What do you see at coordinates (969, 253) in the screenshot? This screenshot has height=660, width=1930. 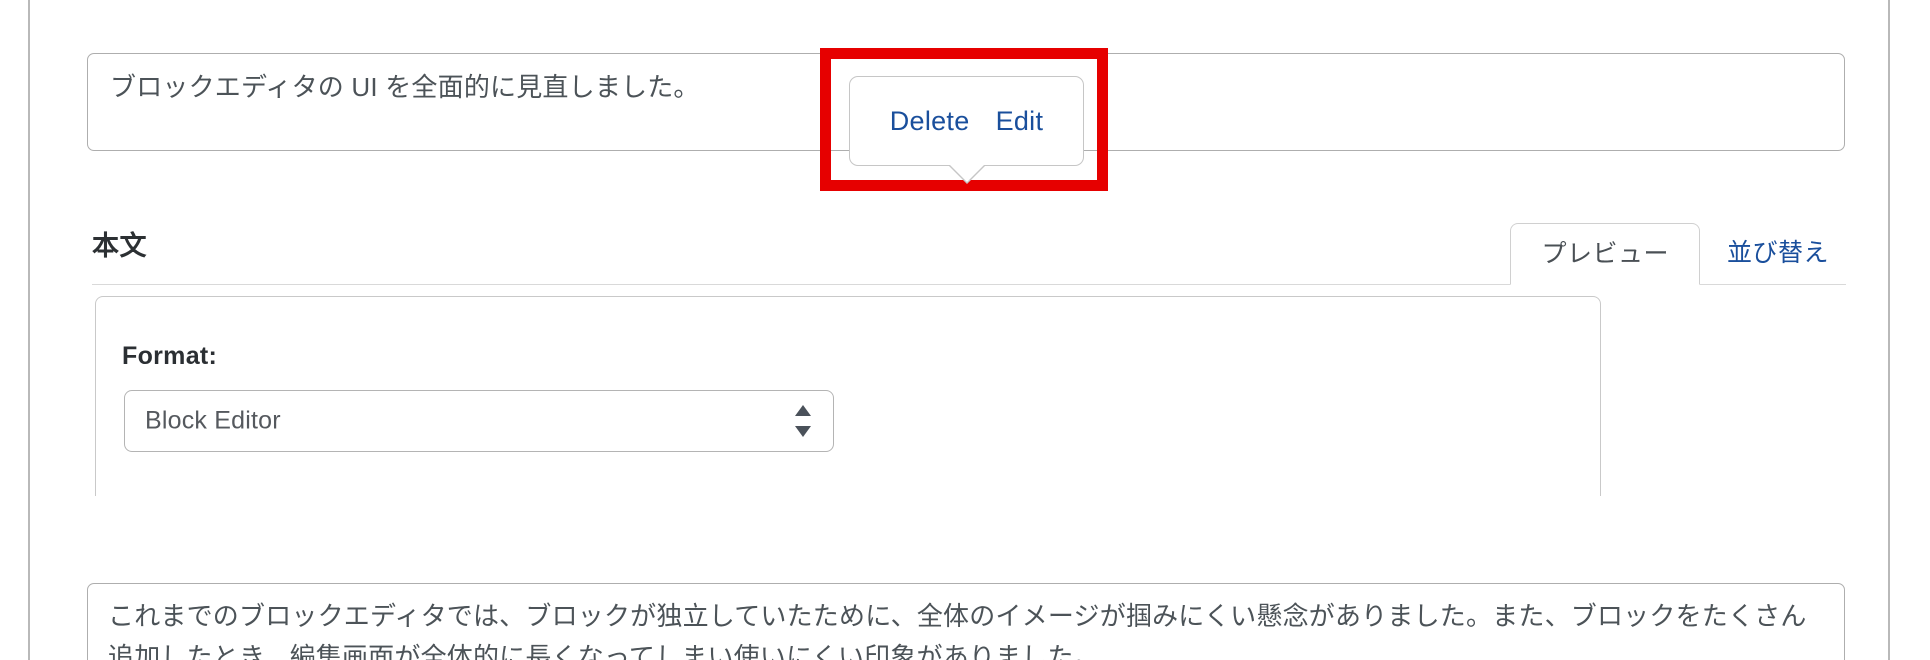 I see `tab-strip: プレビュー 並び替え` at bounding box center [969, 253].